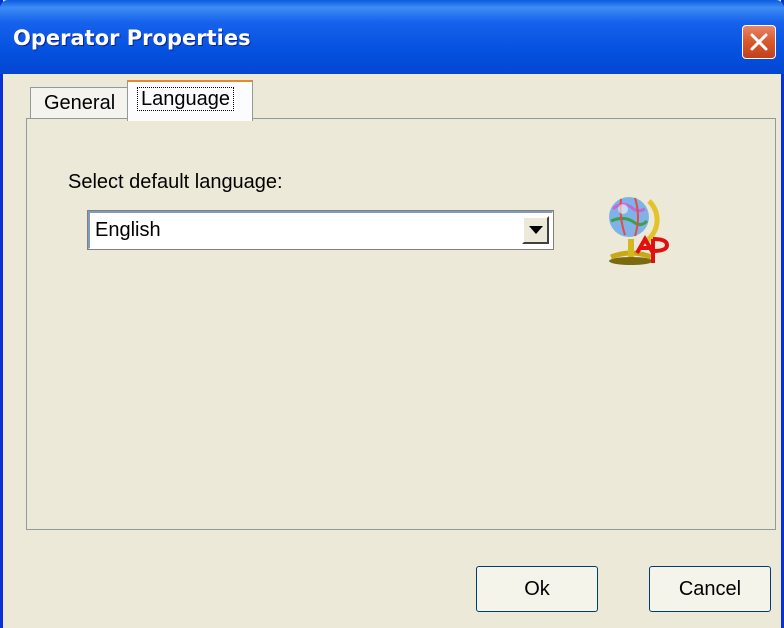 This screenshot has width=784, height=628. I want to click on tab-general: General, so click(79, 103).